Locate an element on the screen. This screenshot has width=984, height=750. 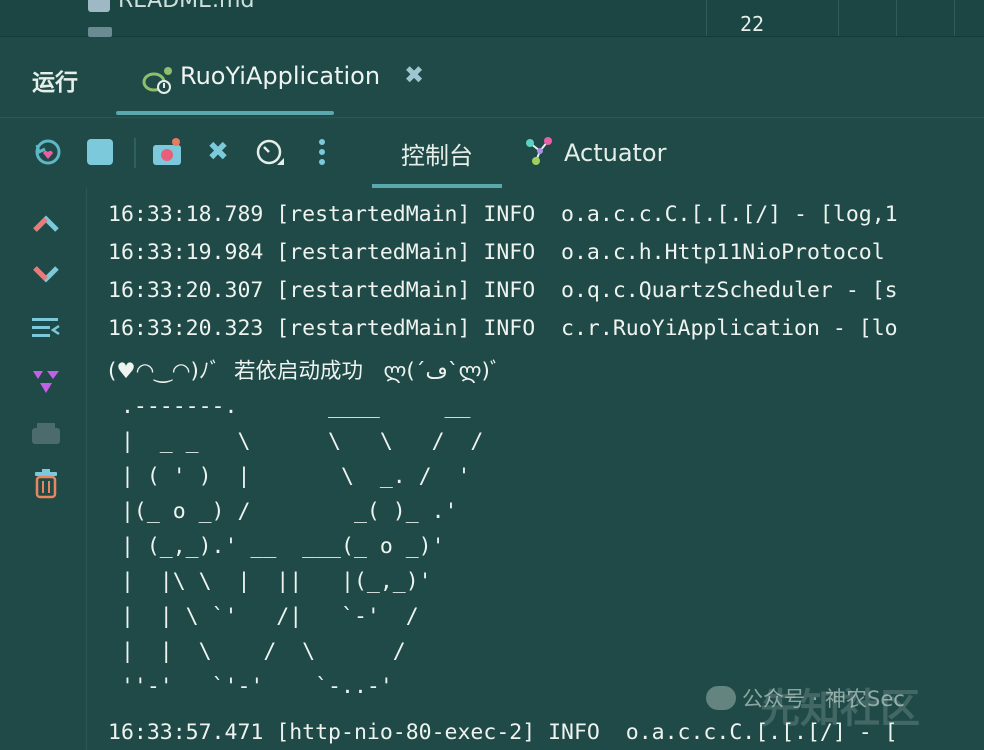
run-toolbar: ✖ 控制台 Actuator is located at coordinates (492, 153).